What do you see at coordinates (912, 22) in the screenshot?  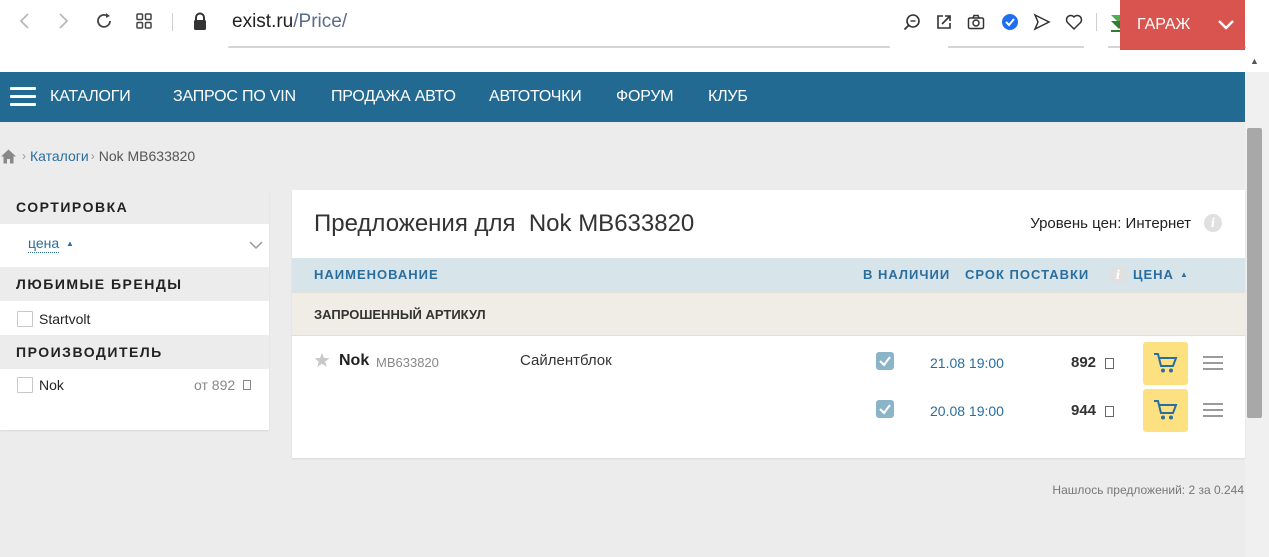 I see `search-page-icon` at bounding box center [912, 22].